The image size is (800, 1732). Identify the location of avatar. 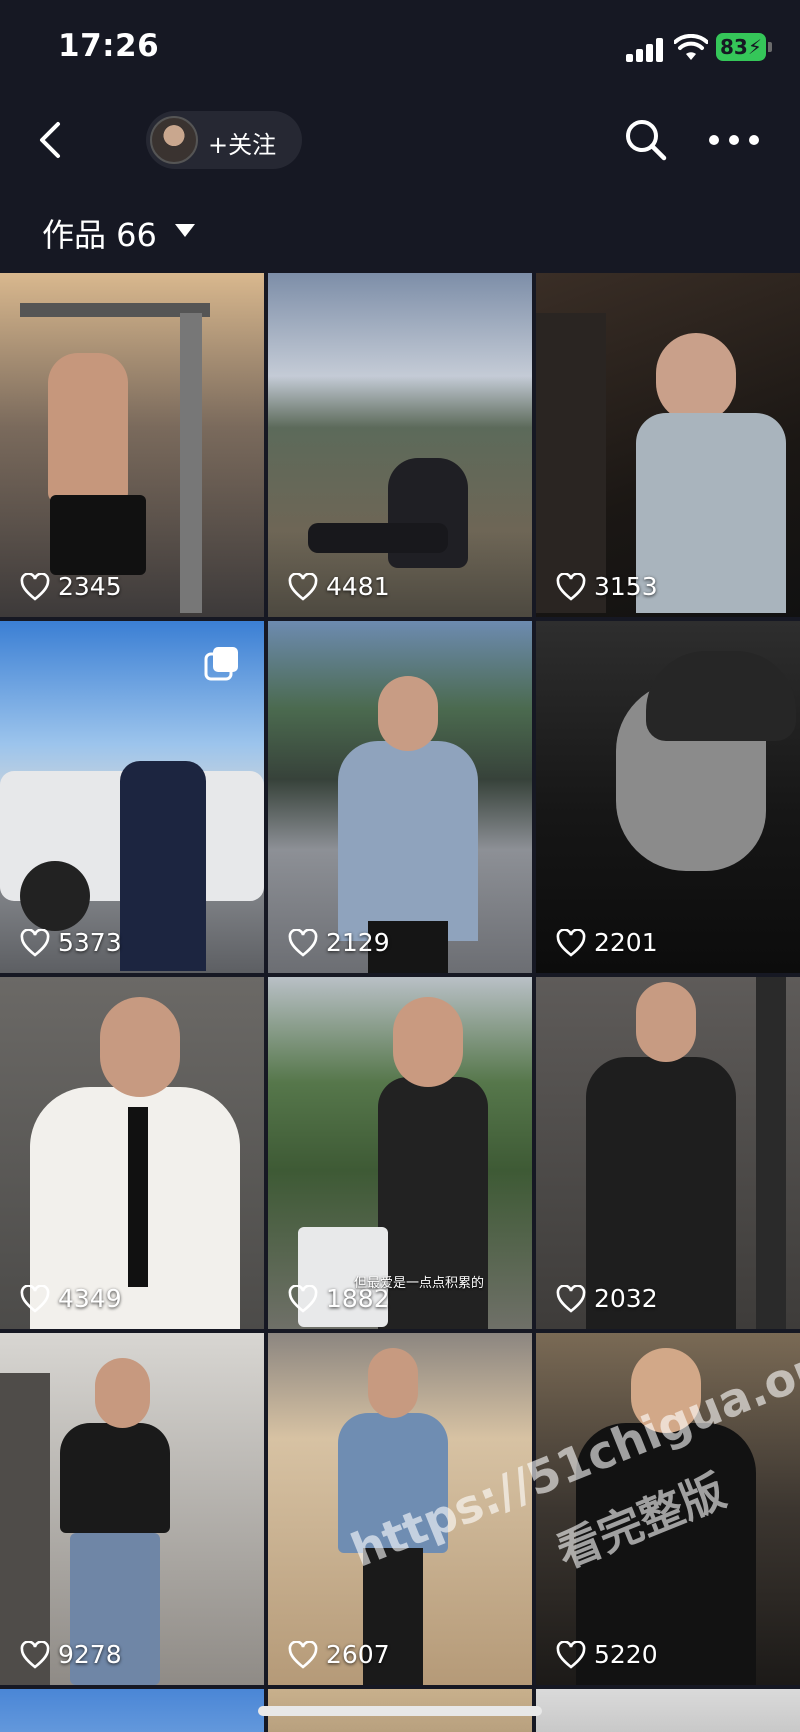
(174, 140).